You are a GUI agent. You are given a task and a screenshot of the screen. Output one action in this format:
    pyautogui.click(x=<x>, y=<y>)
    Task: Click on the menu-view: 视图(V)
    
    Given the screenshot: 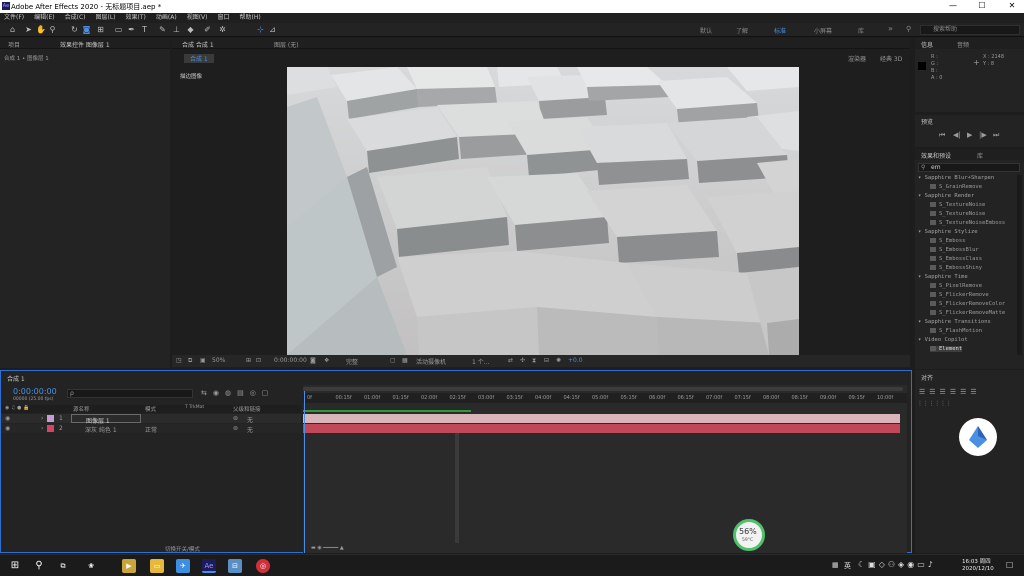 What is the action you would take?
    pyautogui.click(x=197, y=18)
    